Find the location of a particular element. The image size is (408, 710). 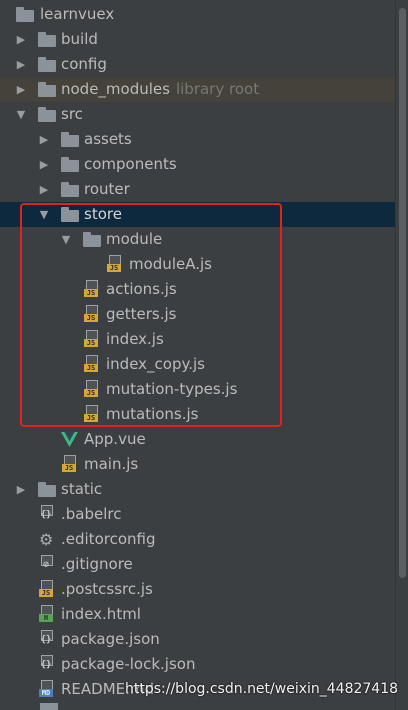

tree-item-index-copy-js: JS index_copy.js is located at coordinates (197, 364).